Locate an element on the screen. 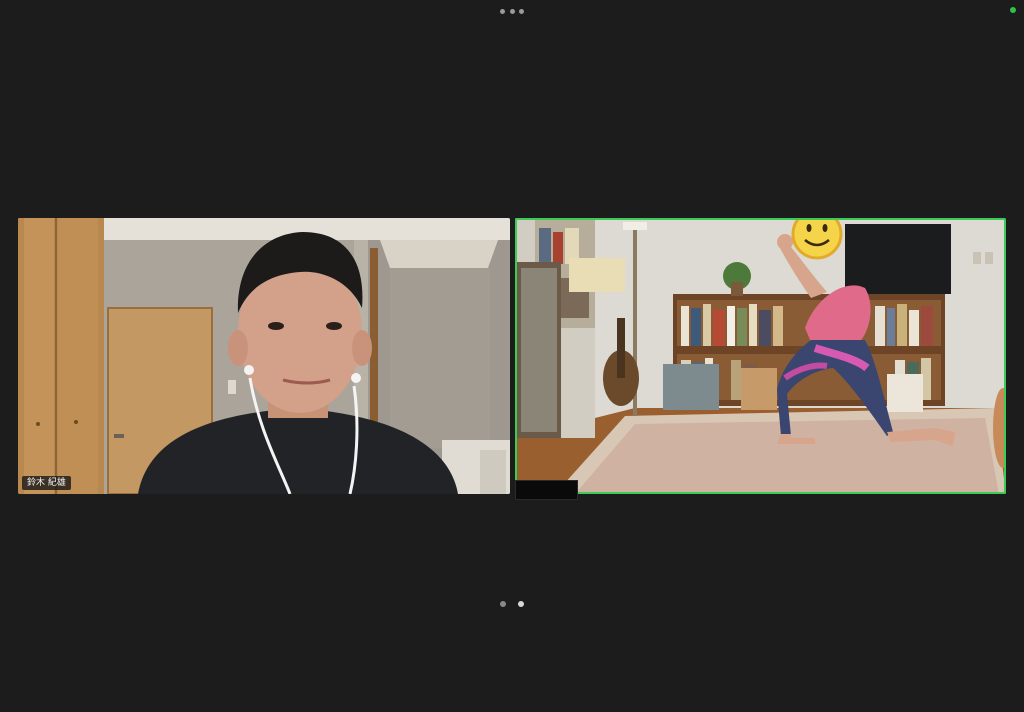  more-options-icon is located at coordinates (512, 11).